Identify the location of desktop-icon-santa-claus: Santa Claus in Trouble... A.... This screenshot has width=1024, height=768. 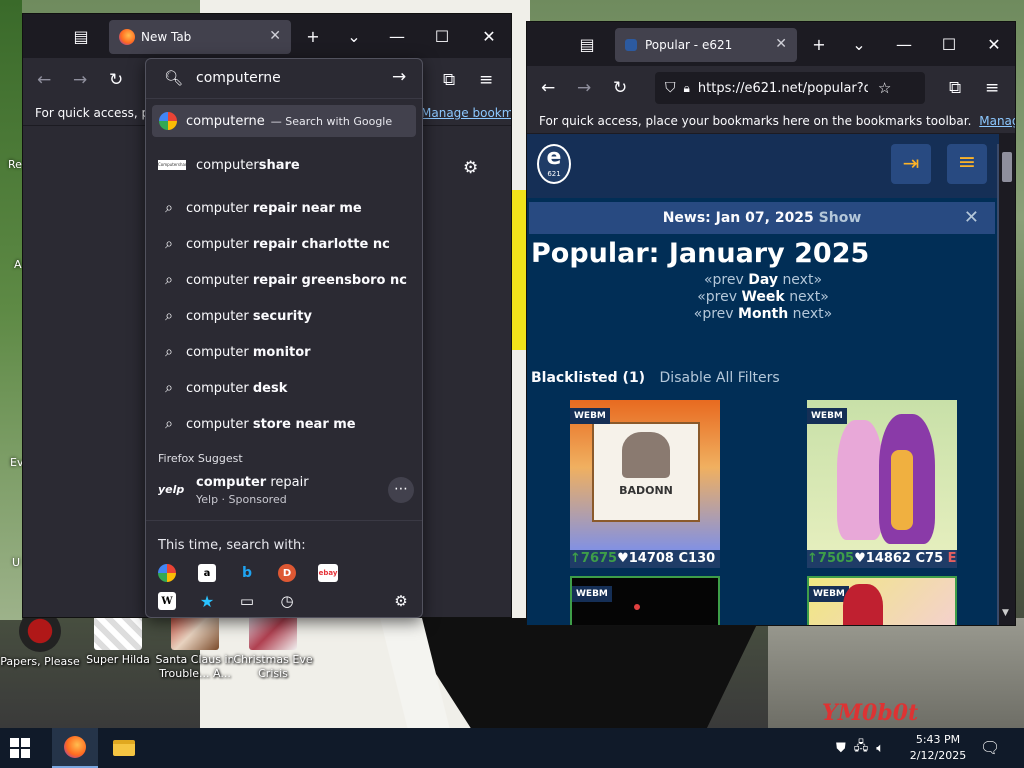
(195, 645).